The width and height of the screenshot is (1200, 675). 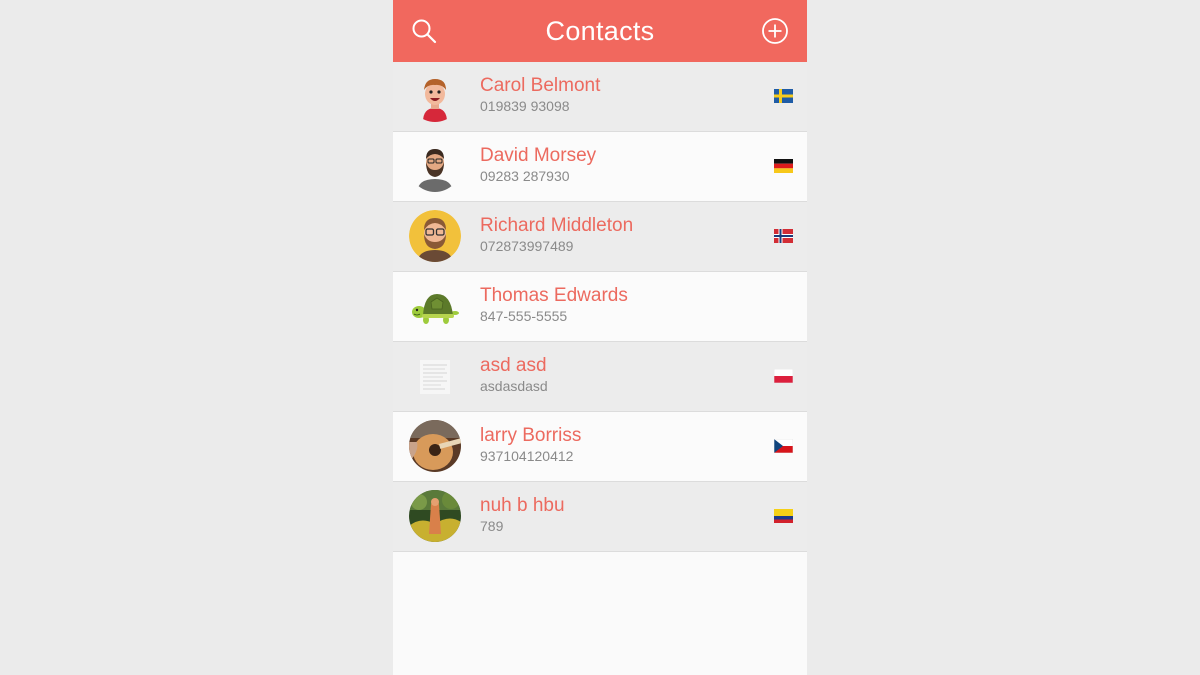 I want to click on add-contact-button, so click(x=775, y=31).